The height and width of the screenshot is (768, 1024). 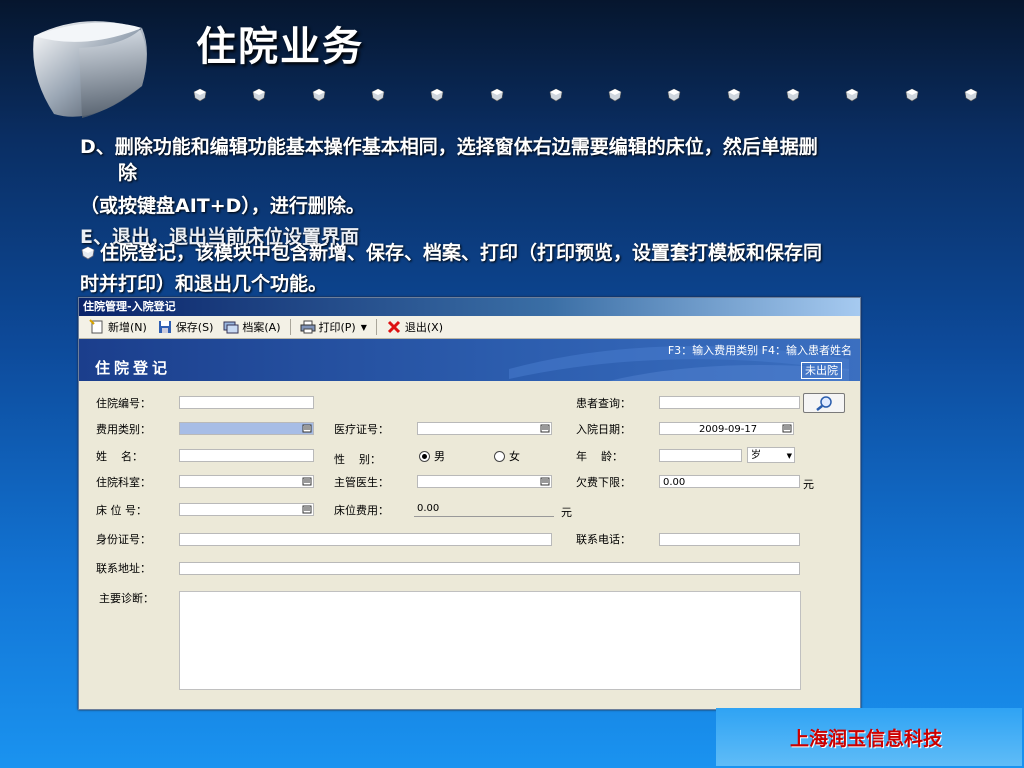 I want to click on exit-label: 退出(X), so click(x=423, y=327).